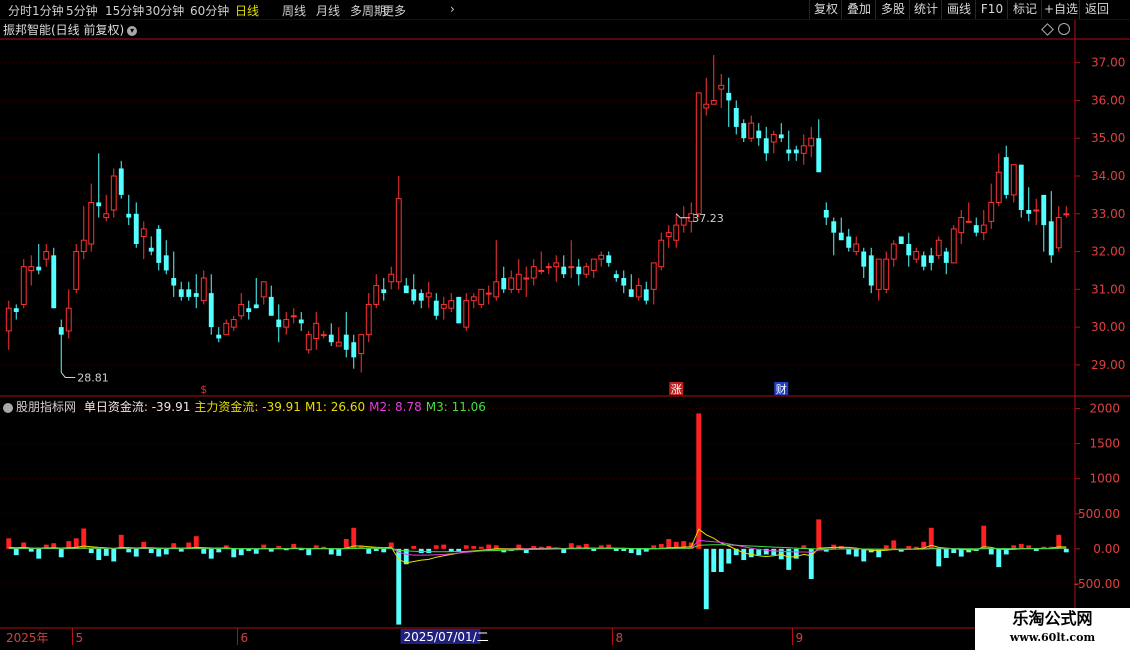  Describe the element at coordinates (676, 389) in the screenshot. I see `event-marker: 涨` at that location.